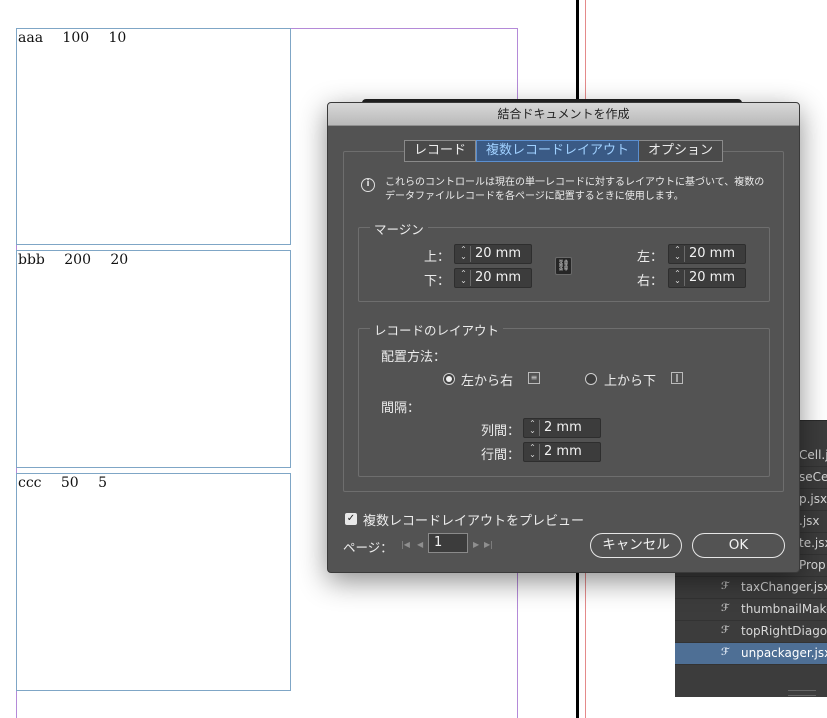 This screenshot has height=718, width=827. What do you see at coordinates (738, 545) in the screenshot?
I see `ok-button: OK` at bounding box center [738, 545].